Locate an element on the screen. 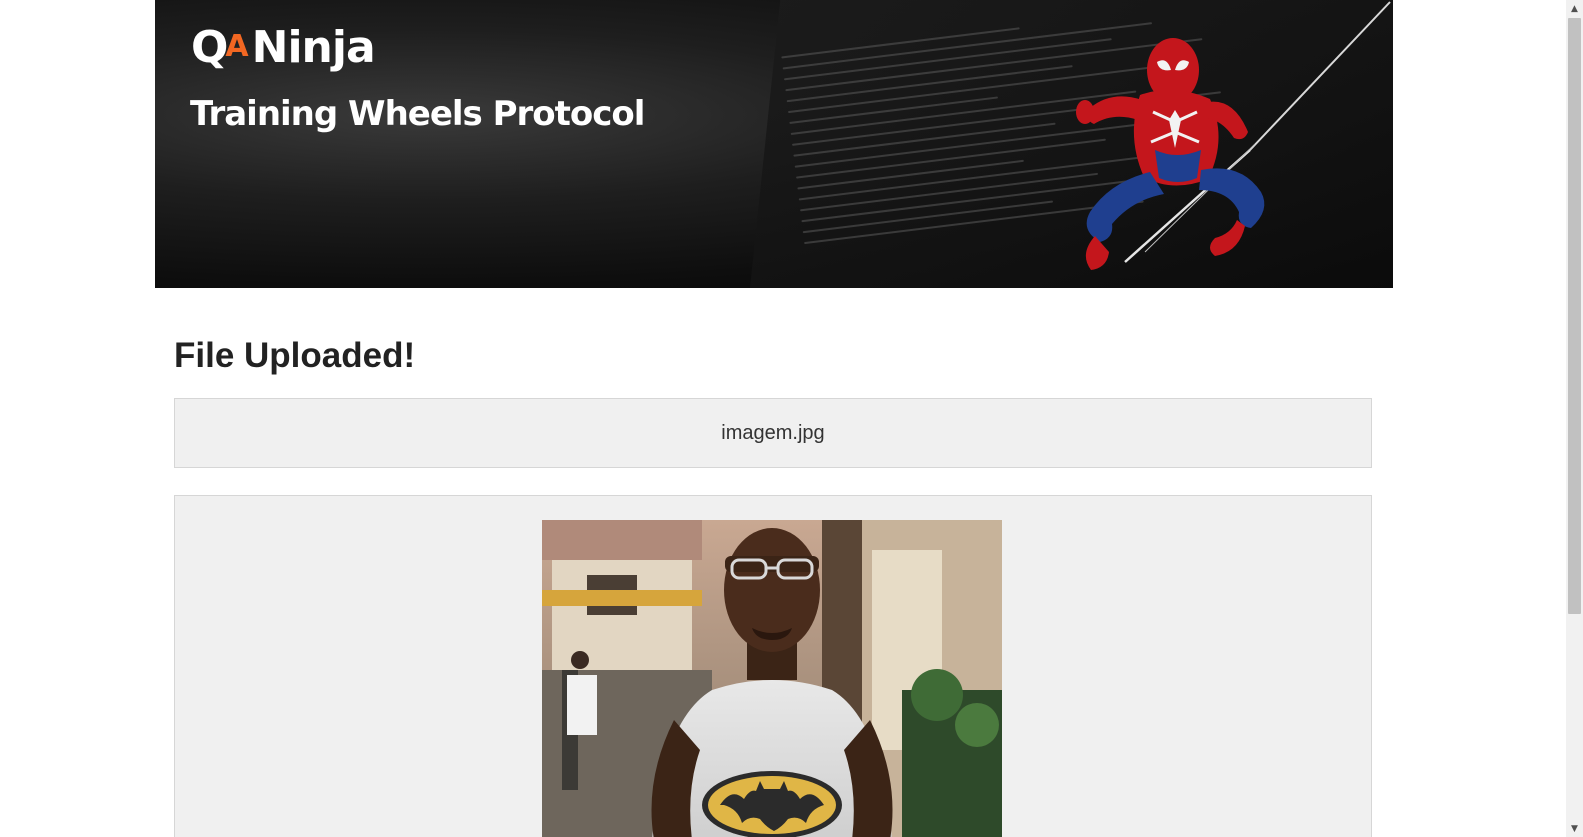 This screenshot has height=837, width=1583. banner-tagline: Training Wheels Protocol is located at coordinates (417, 114).